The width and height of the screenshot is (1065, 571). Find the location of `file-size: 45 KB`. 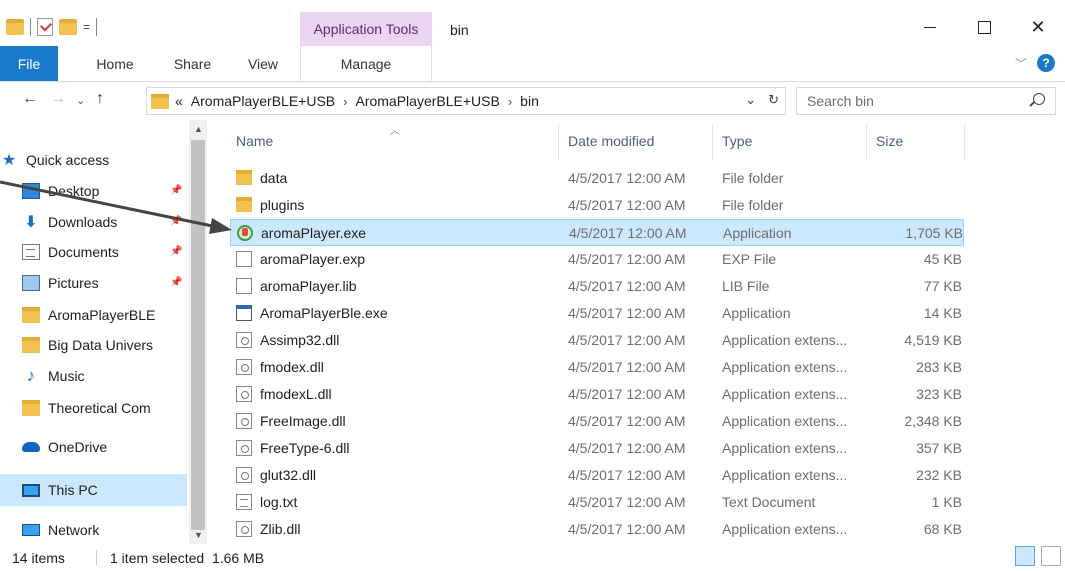

file-size: 45 KB is located at coordinates (942, 258).